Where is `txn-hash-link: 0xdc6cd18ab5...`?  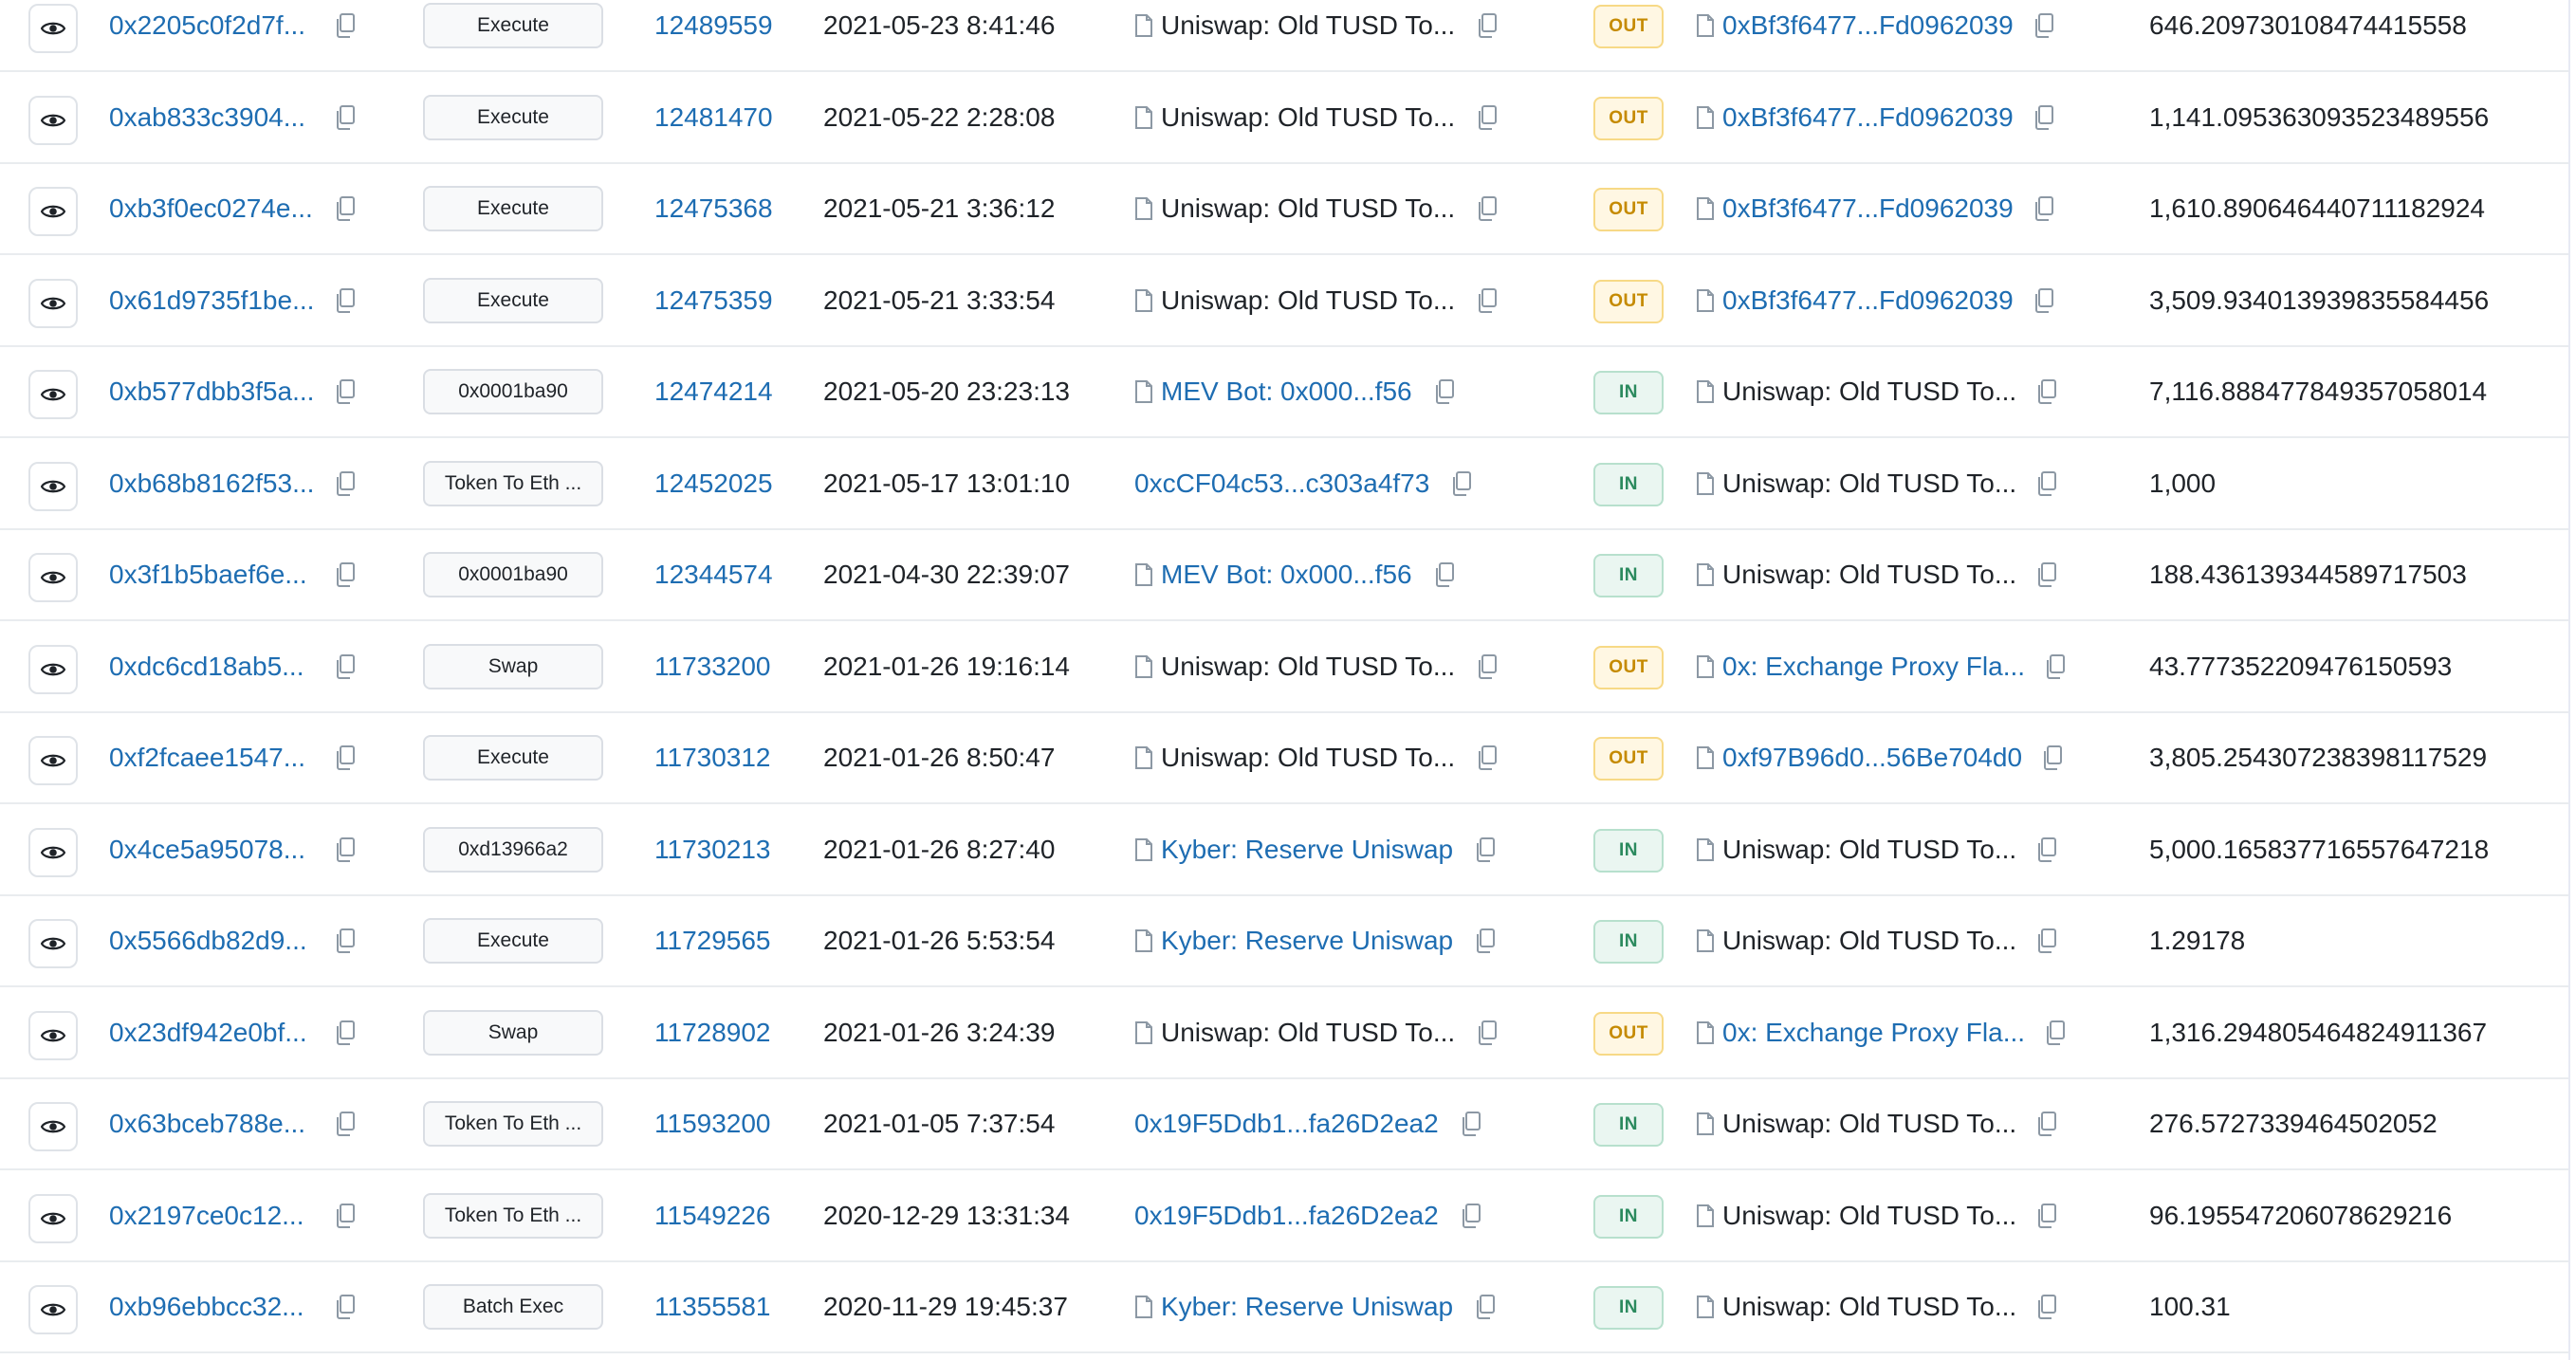
txn-hash-link: 0xdc6cd18ab5... is located at coordinates (206, 667).